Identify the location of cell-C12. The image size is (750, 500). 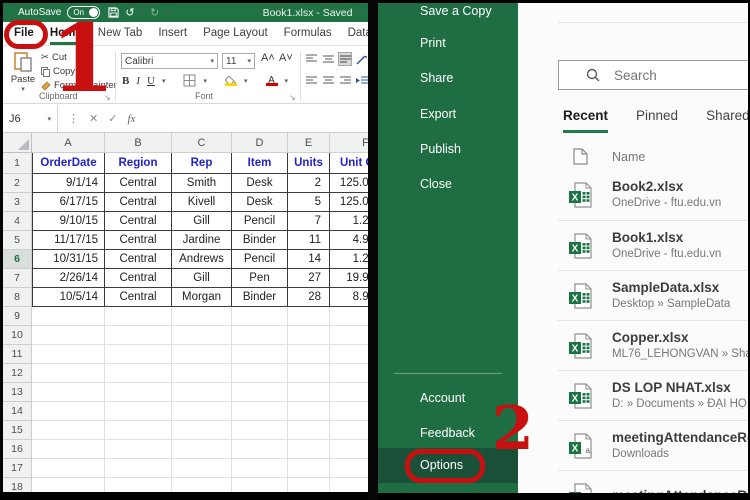
(202, 373).